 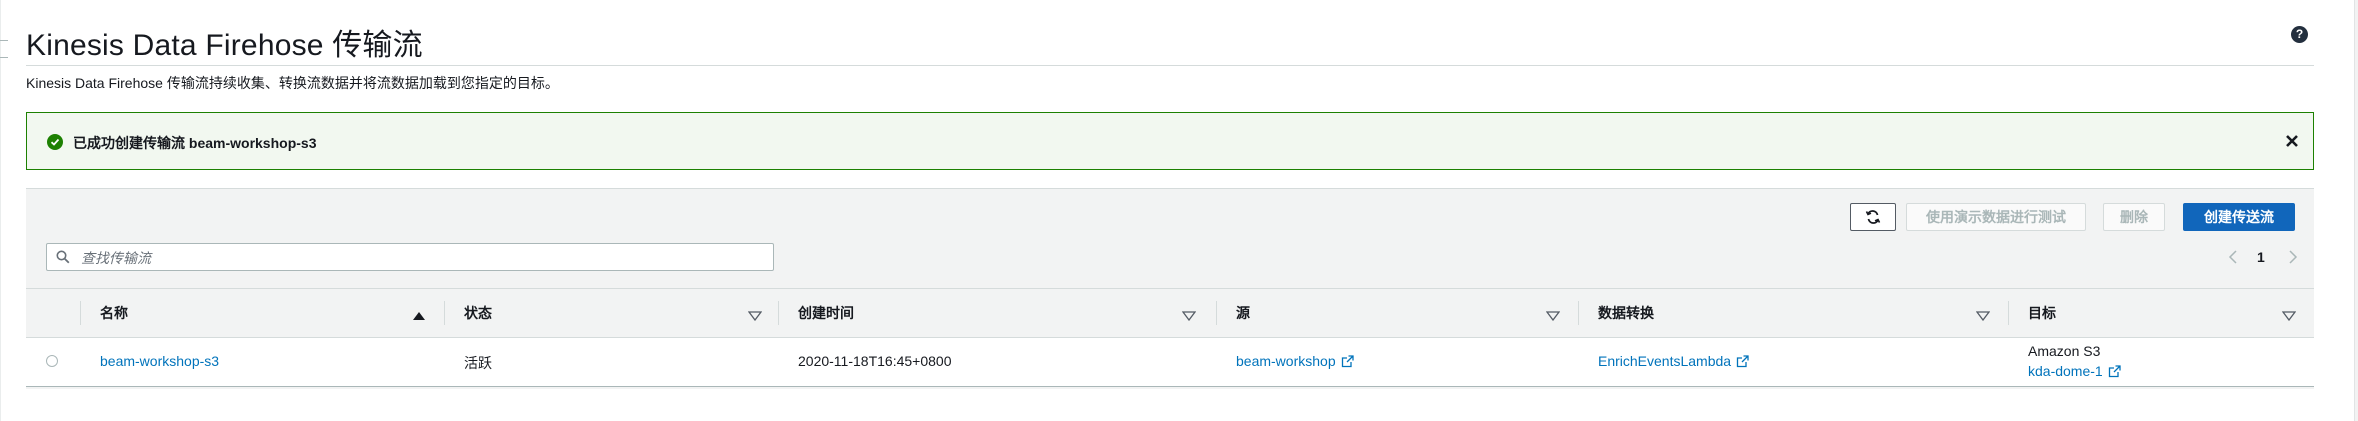 I want to click on row-select-radio, so click(x=52, y=361).